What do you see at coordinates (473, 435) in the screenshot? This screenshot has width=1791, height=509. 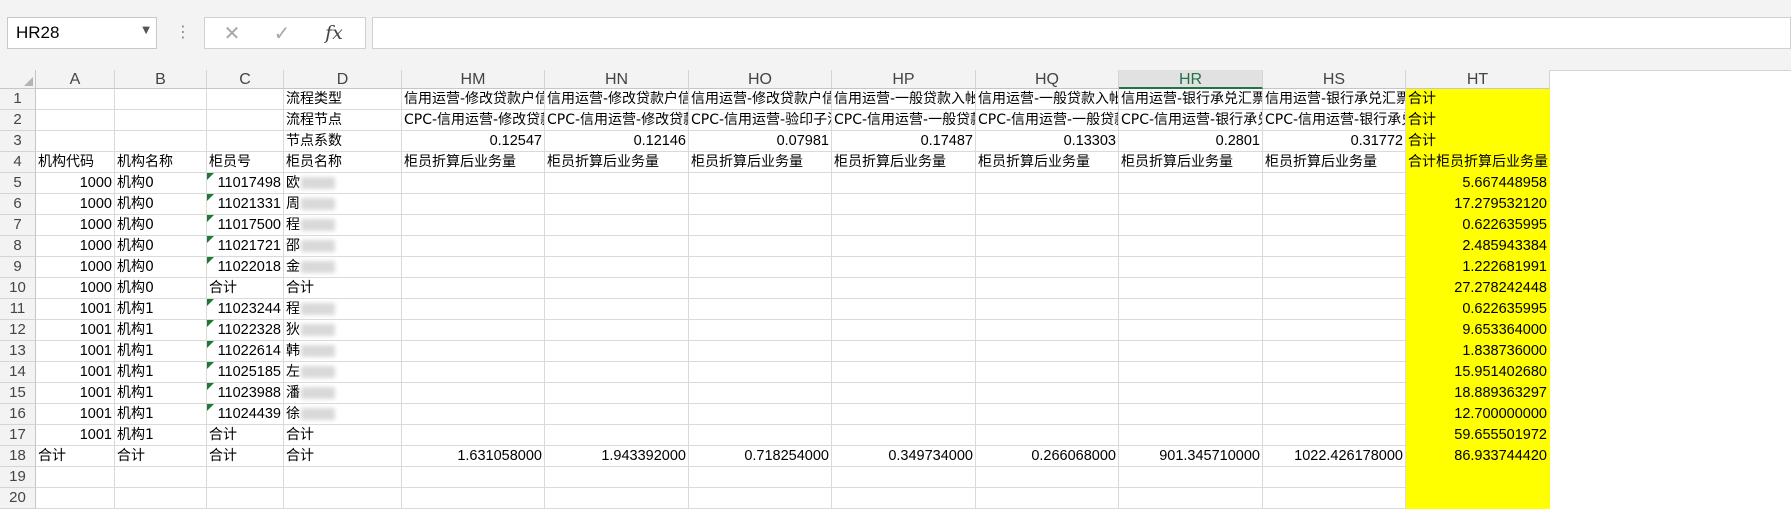 I see `cell-hm17` at bounding box center [473, 435].